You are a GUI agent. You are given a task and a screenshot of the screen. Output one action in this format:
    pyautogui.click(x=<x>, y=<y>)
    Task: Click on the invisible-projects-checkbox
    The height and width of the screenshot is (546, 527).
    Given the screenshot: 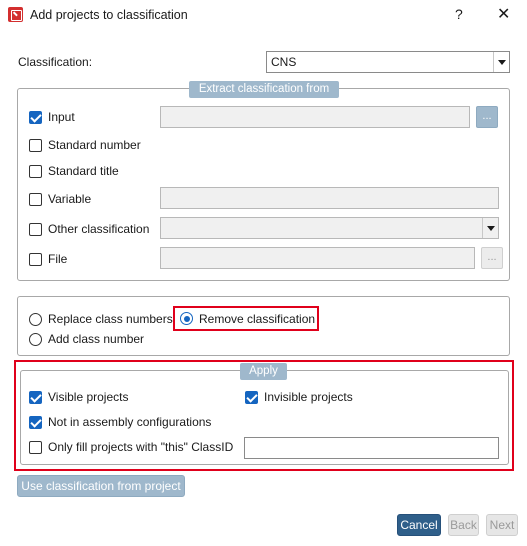 What is the action you would take?
    pyautogui.click(x=251, y=397)
    